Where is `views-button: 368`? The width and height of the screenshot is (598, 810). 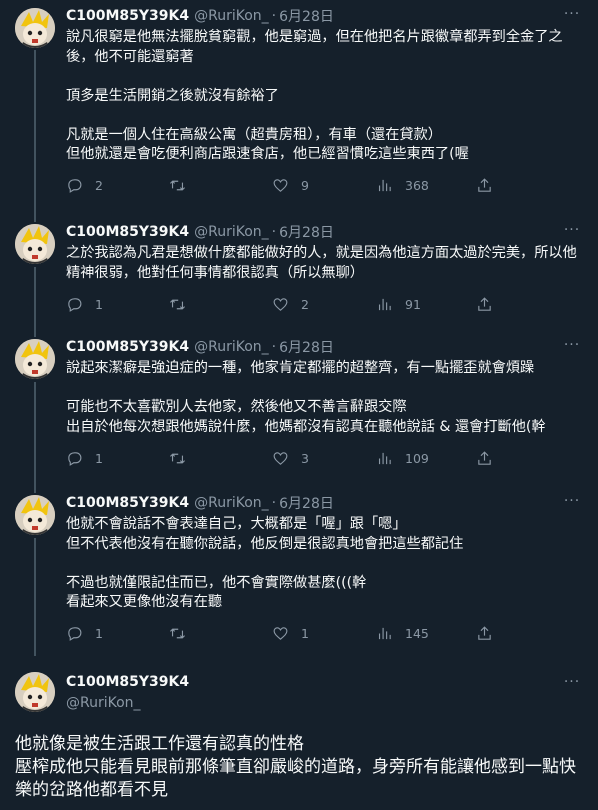 views-button: 368 is located at coordinates (426, 185).